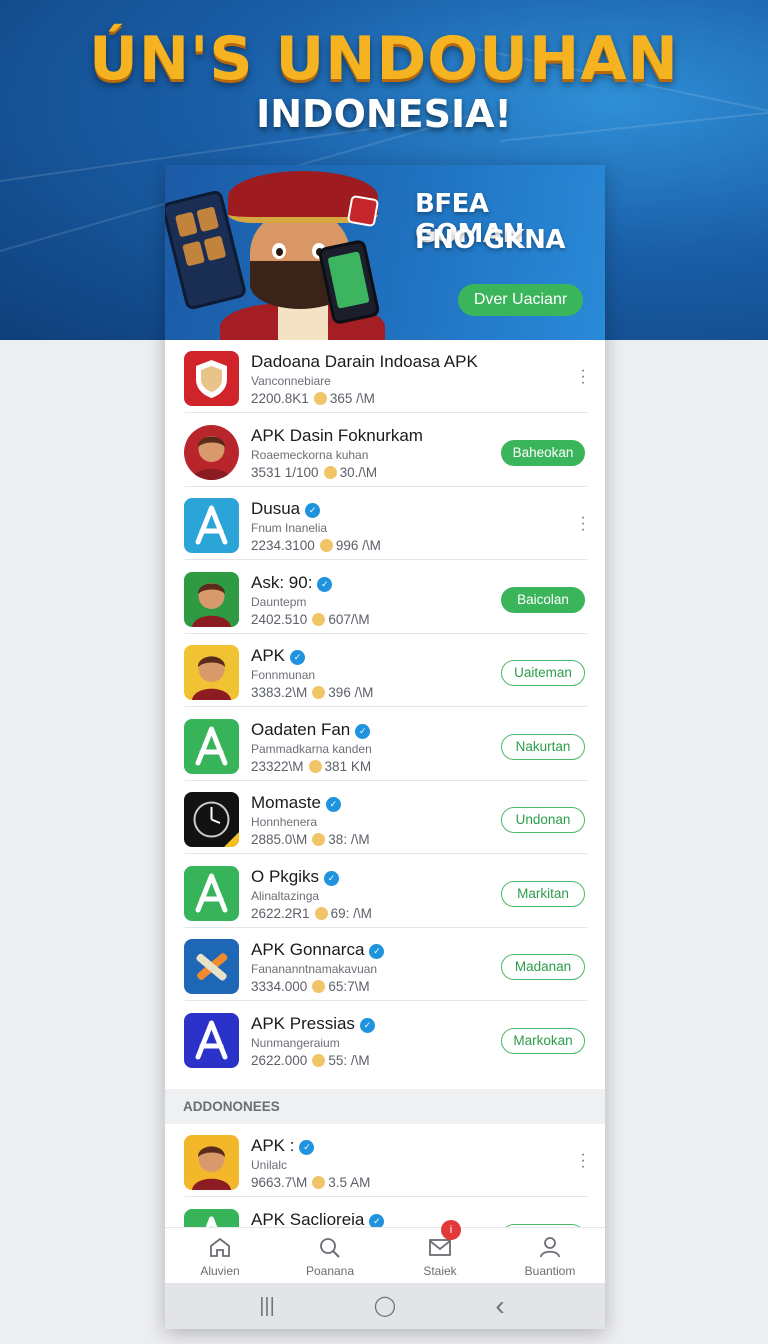  I want to click on nav-item-home: Aluvien, so click(220, 1256).